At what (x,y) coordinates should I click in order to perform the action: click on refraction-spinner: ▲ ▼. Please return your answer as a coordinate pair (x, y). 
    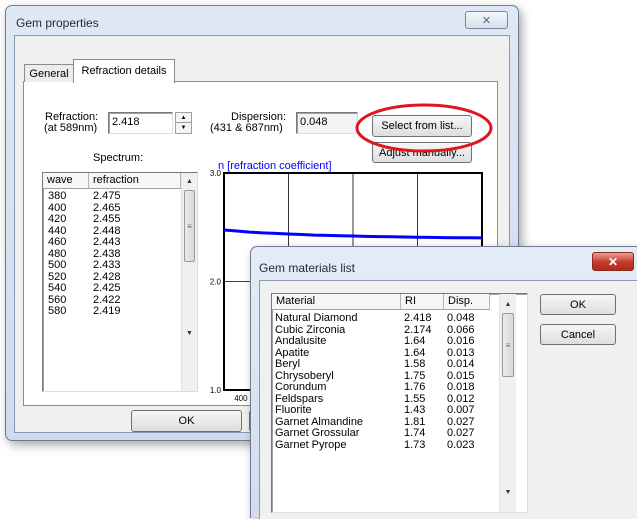
    Looking at the image, I should click on (183, 123).